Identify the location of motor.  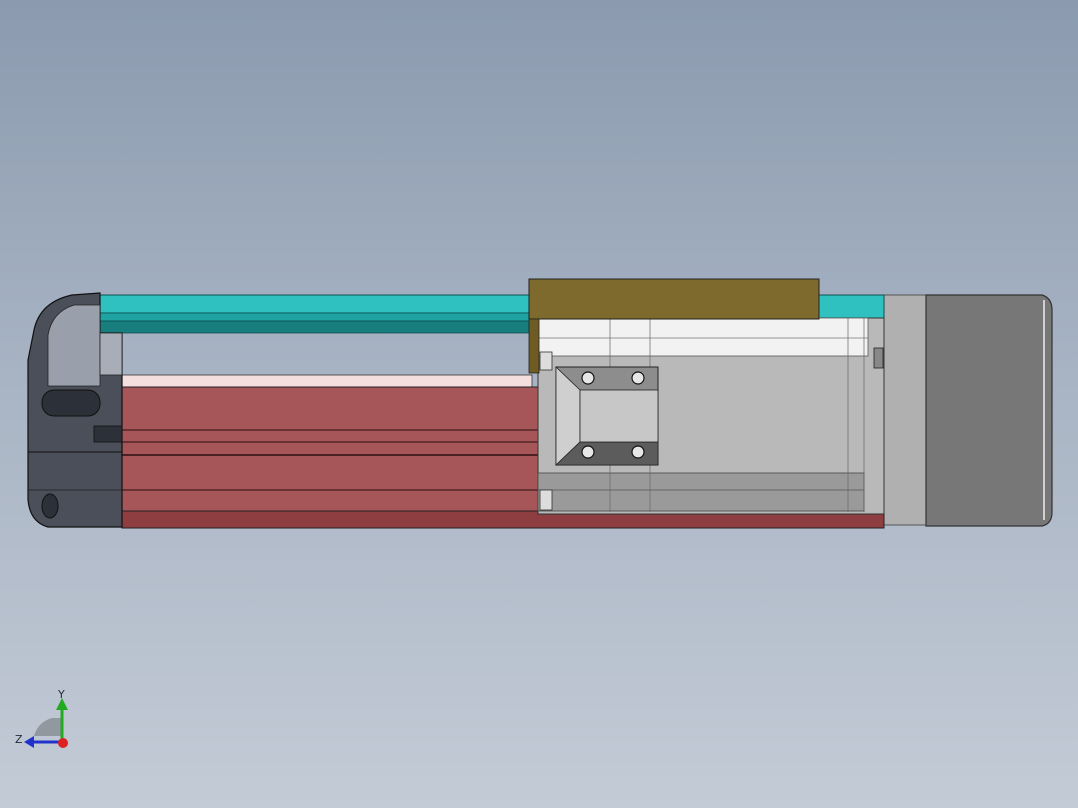
(968, 410).